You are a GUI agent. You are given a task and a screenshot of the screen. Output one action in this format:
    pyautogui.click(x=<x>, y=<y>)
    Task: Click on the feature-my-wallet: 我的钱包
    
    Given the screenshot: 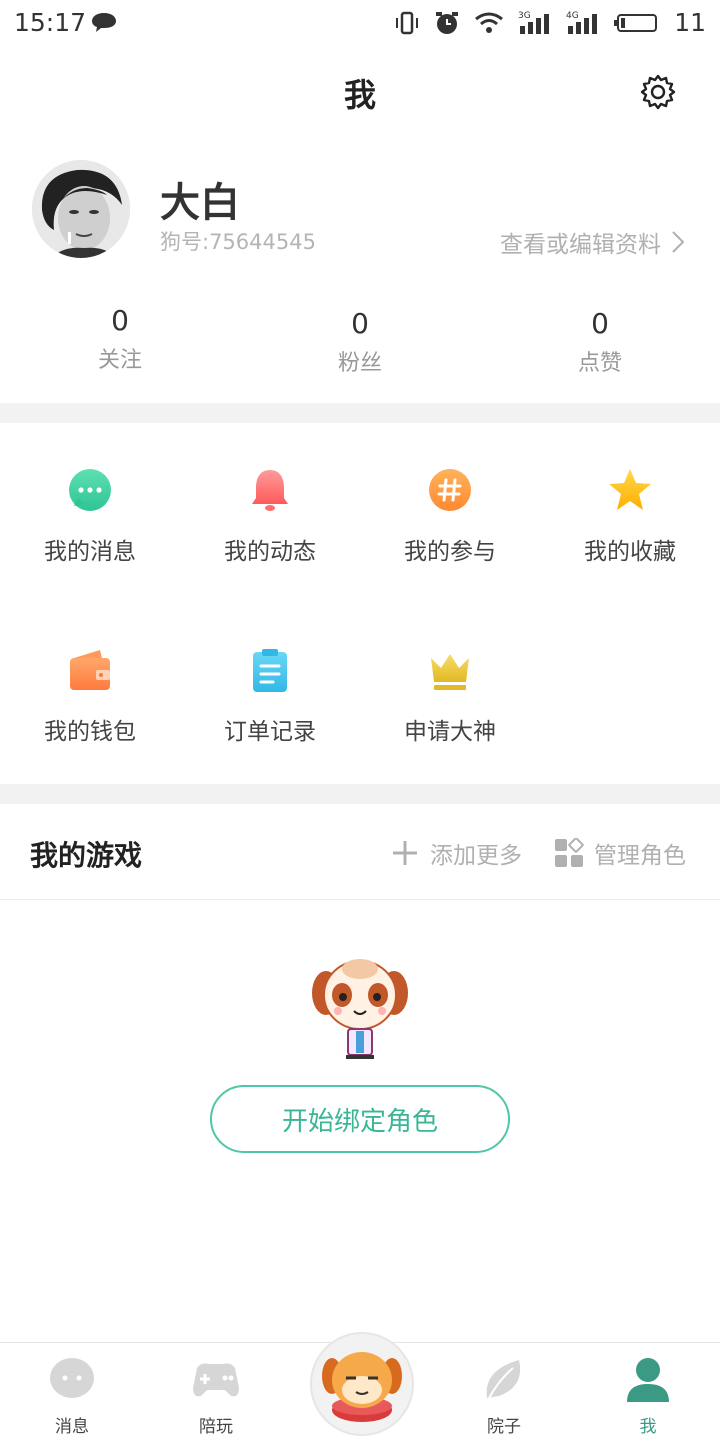 What is the action you would take?
    pyautogui.click(x=90, y=696)
    